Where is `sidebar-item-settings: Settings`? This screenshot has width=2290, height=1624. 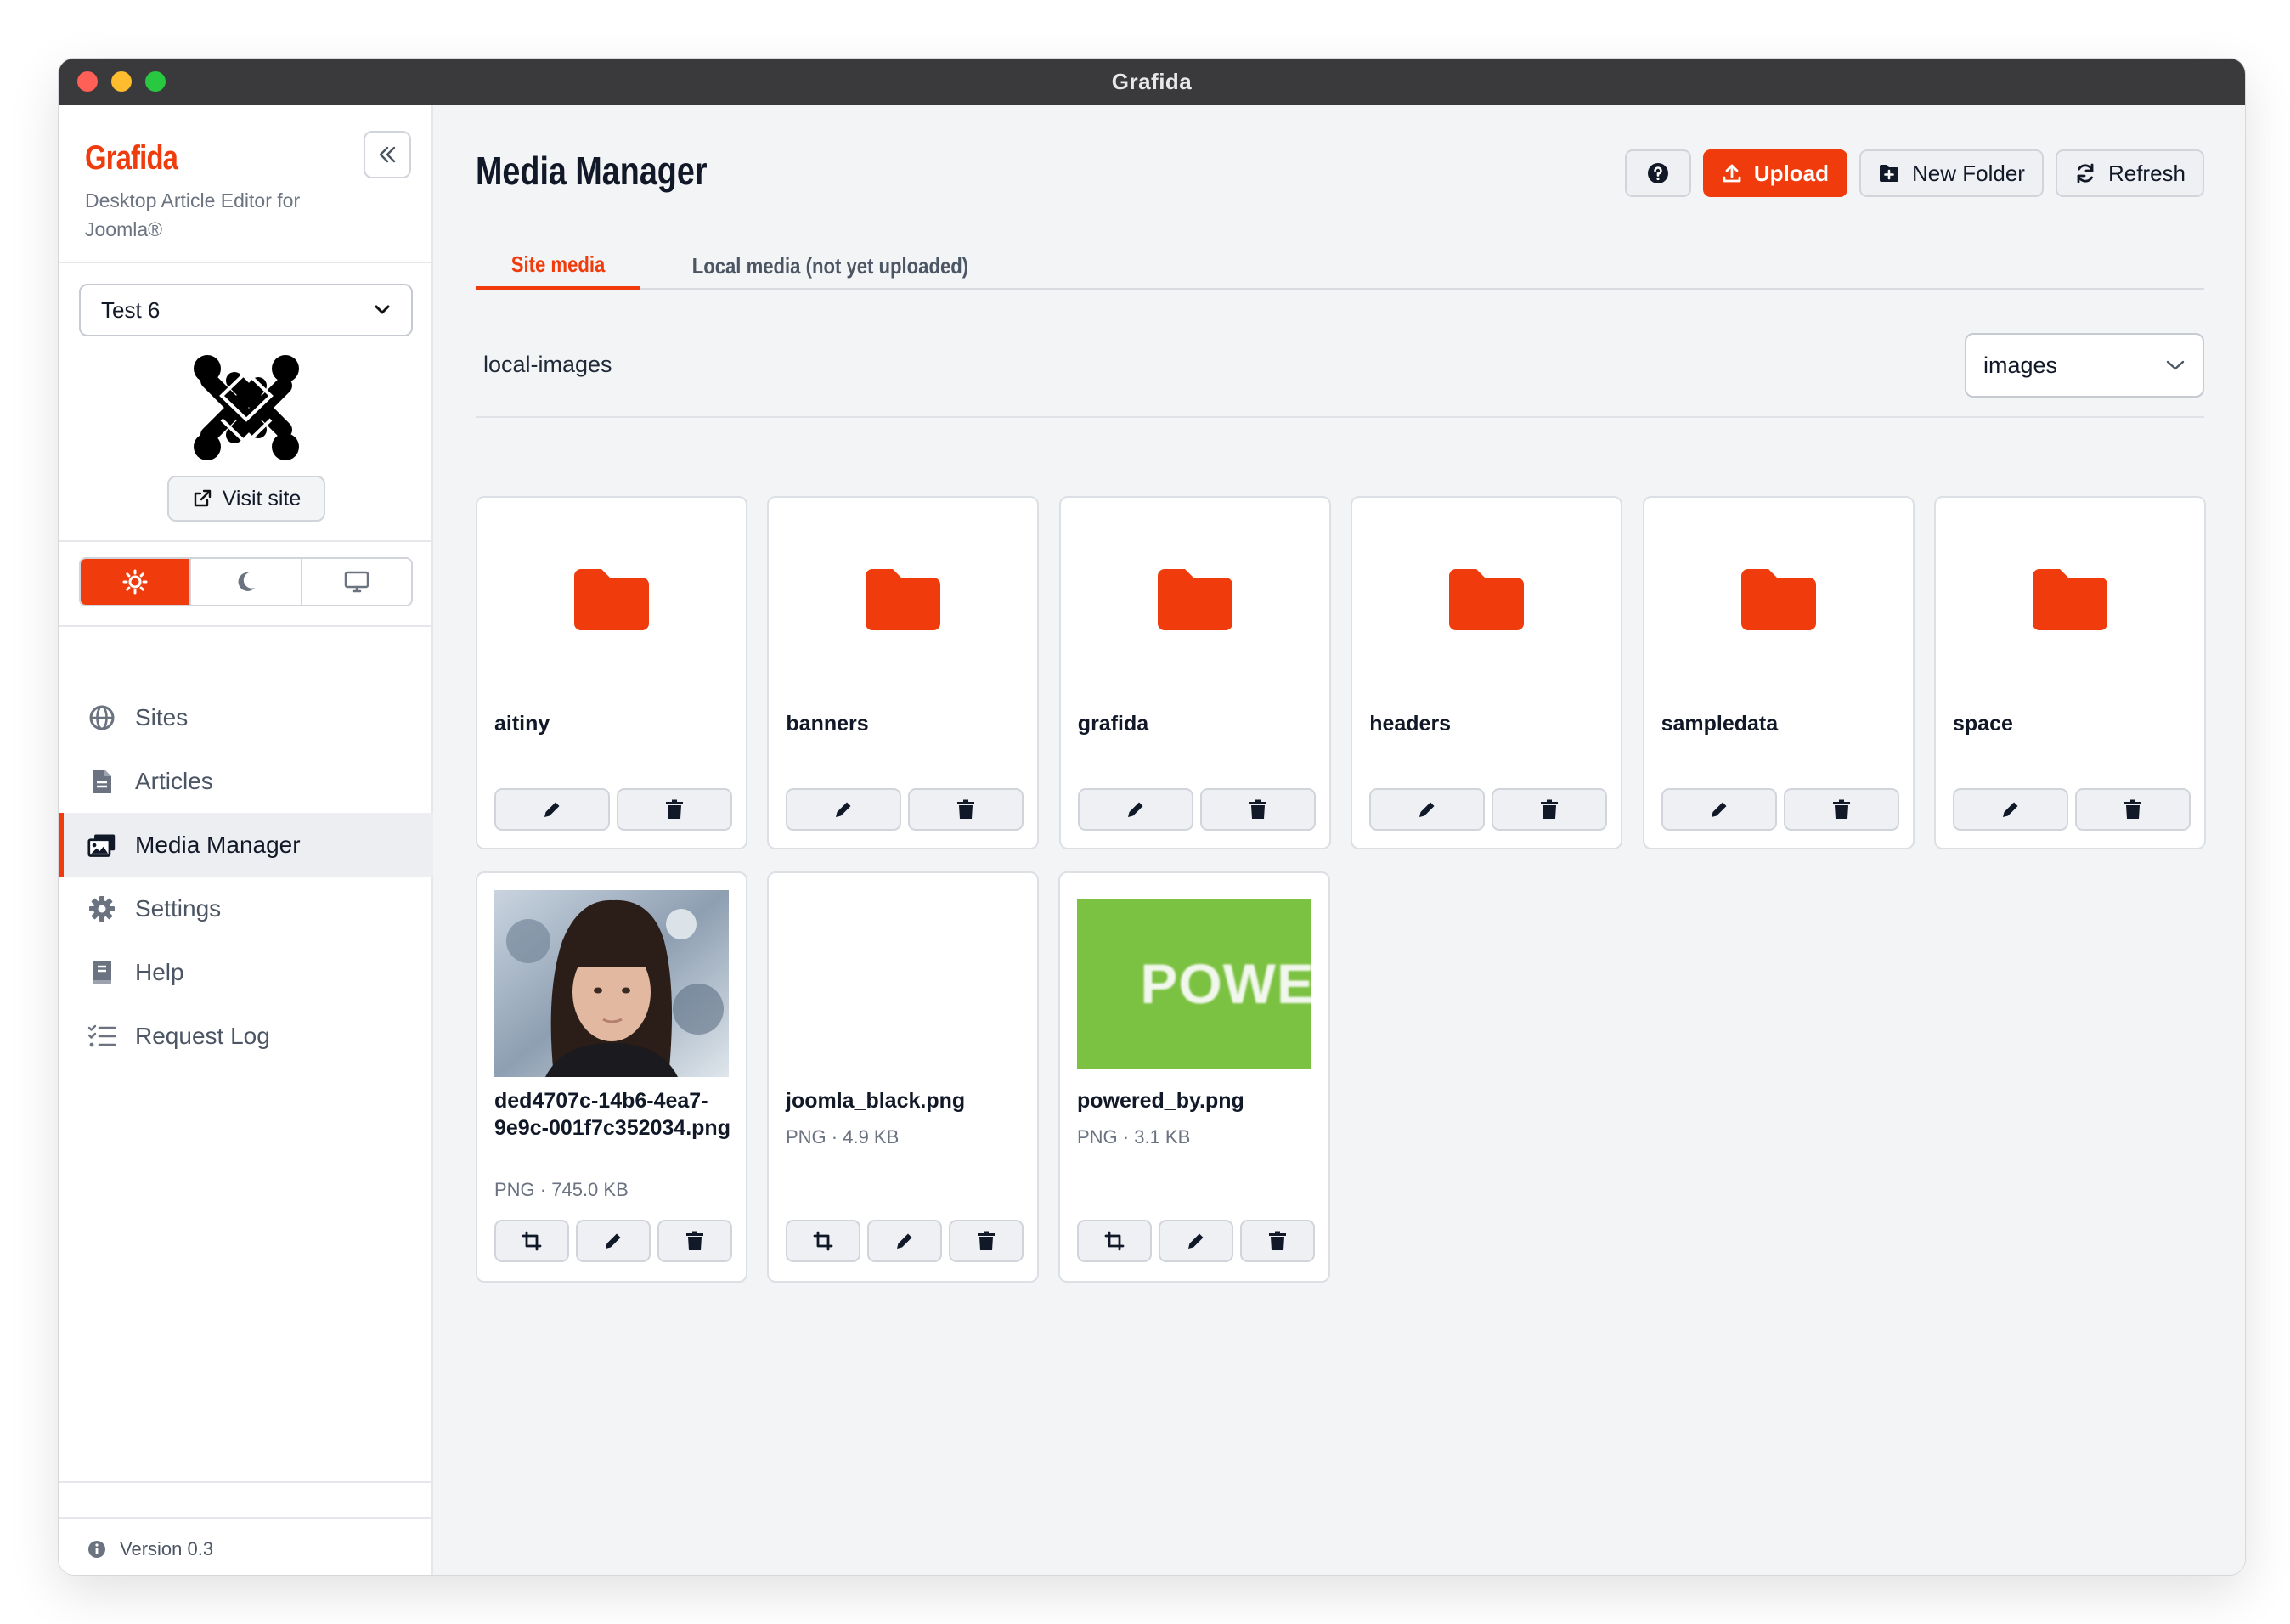
sidebar-item-settings: Settings is located at coordinates (246, 908).